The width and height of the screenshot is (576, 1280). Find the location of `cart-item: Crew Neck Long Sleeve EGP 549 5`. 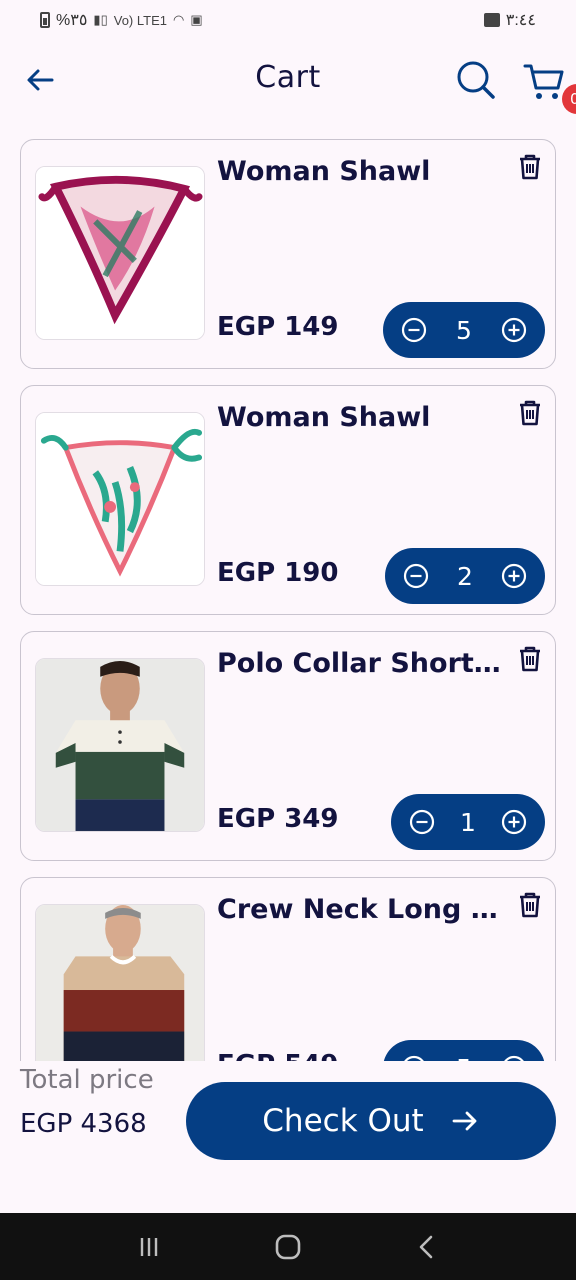

cart-item: Crew Neck Long Sleeve EGP 549 5 is located at coordinates (288, 969).